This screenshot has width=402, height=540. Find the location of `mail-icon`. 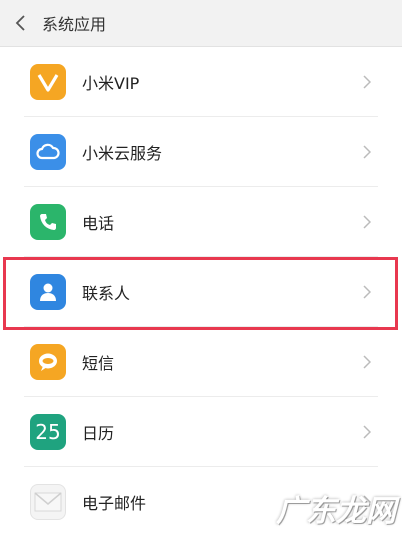

mail-icon is located at coordinates (48, 502).